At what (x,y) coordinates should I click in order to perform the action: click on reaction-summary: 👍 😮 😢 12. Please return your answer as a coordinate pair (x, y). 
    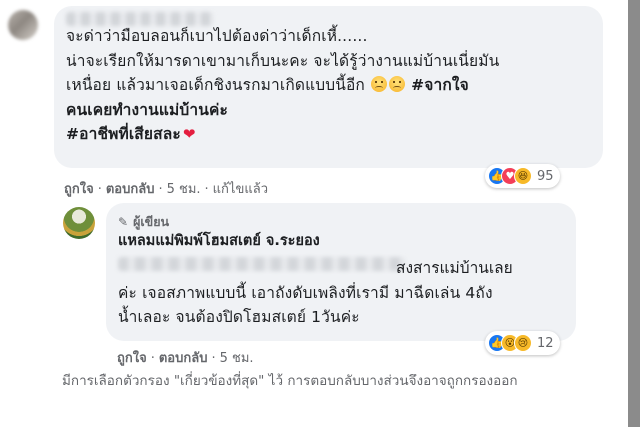
    Looking at the image, I should click on (522, 343).